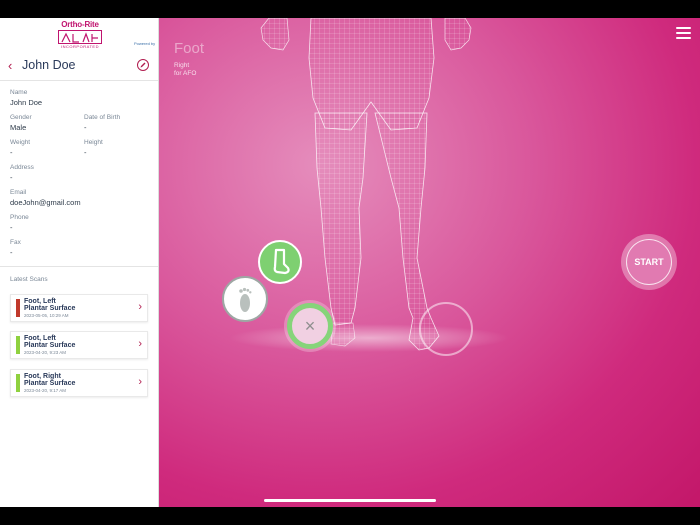  What do you see at coordinates (20, 148) in the screenshot?
I see `field-weight: Weight -` at bounding box center [20, 148].